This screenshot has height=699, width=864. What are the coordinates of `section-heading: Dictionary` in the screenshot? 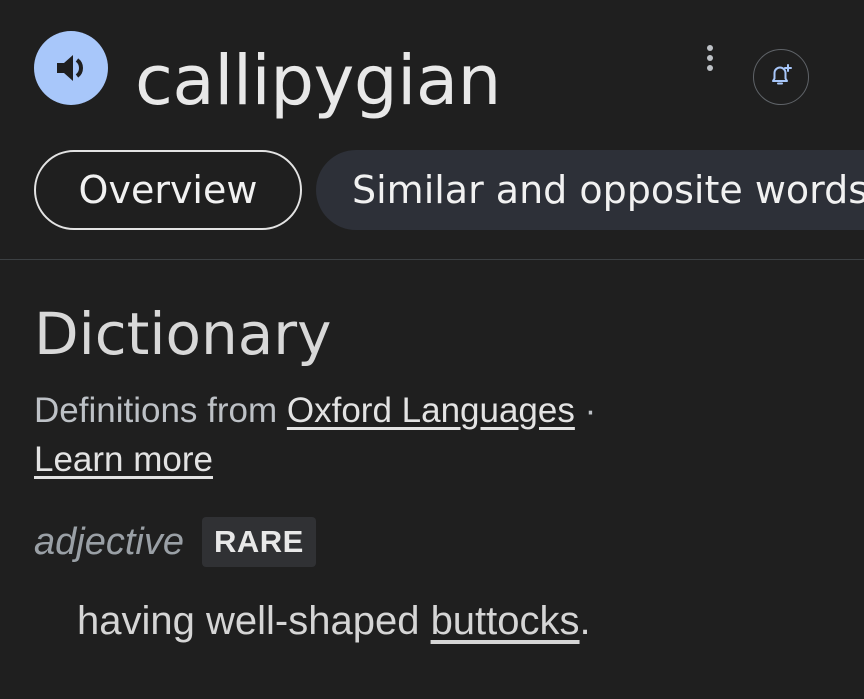 It's located at (183, 334).